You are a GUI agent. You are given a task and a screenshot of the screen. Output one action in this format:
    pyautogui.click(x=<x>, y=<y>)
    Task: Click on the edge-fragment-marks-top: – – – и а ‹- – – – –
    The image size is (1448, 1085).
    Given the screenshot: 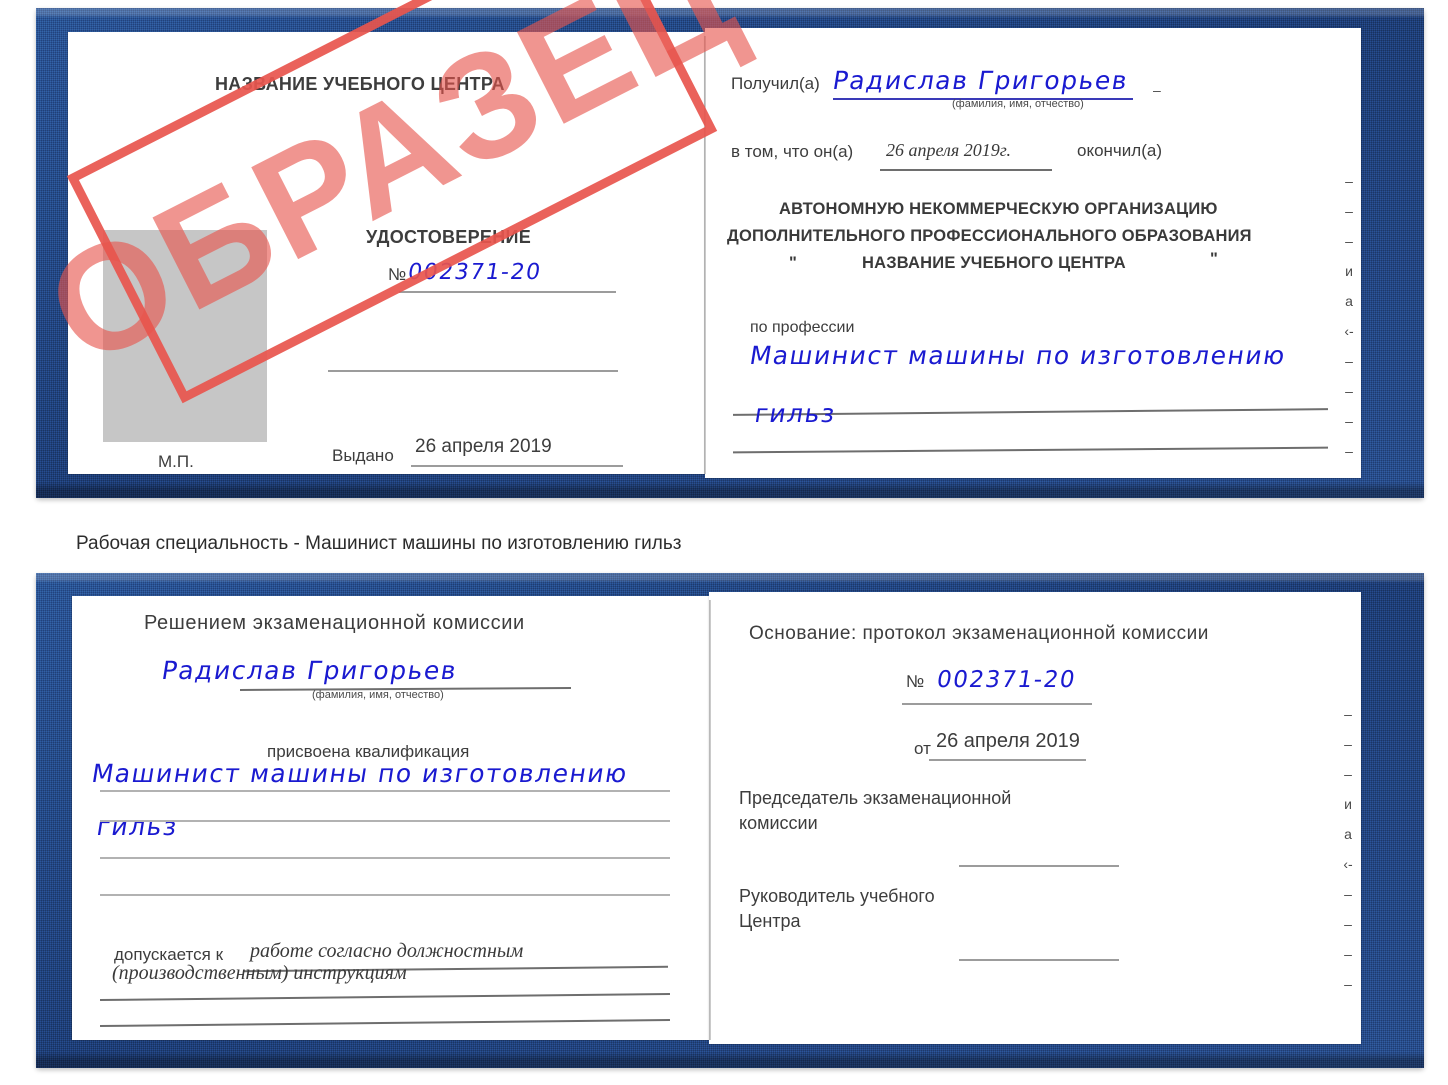 What is the action you would take?
    pyautogui.click(x=1349, y=316)
    